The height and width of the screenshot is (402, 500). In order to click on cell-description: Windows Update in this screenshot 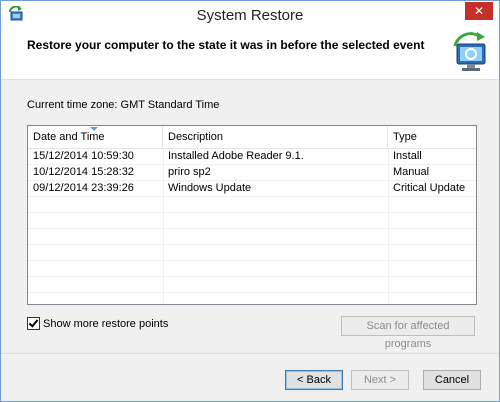, I will do `click(210, 188)`.